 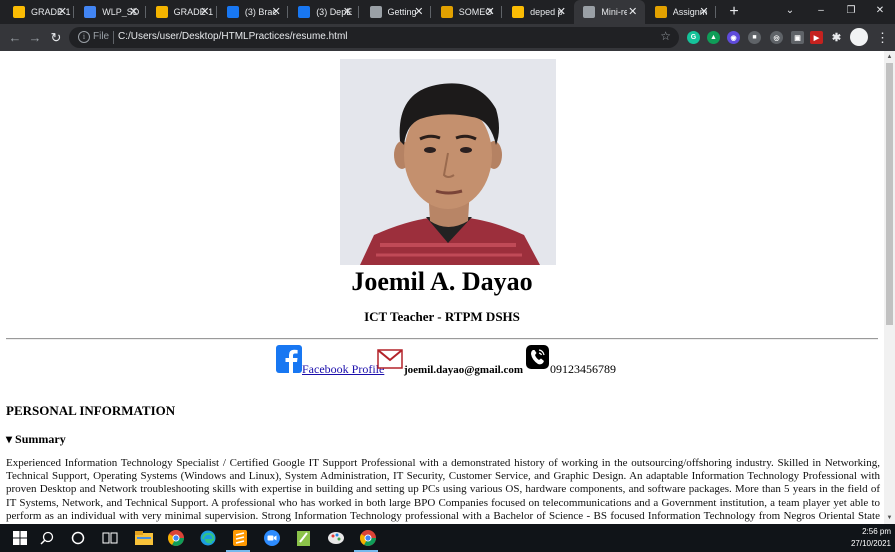 I want to click on email-text: joemil.dayao@gmail.com, so click(x=463, y=370).